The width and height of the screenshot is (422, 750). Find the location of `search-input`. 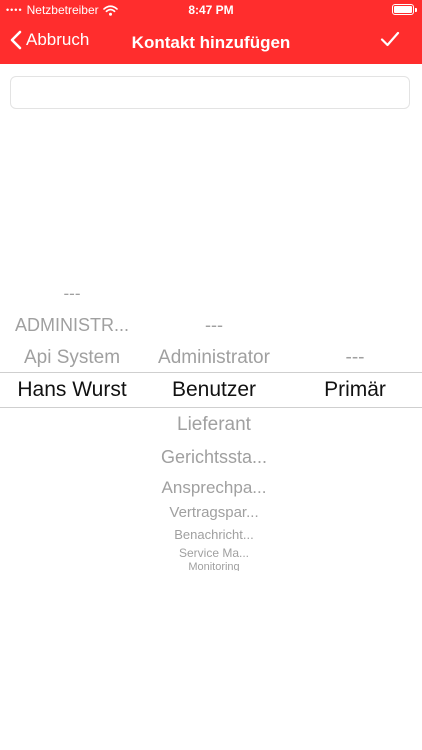

search-input is located at coordinates (210, 92).